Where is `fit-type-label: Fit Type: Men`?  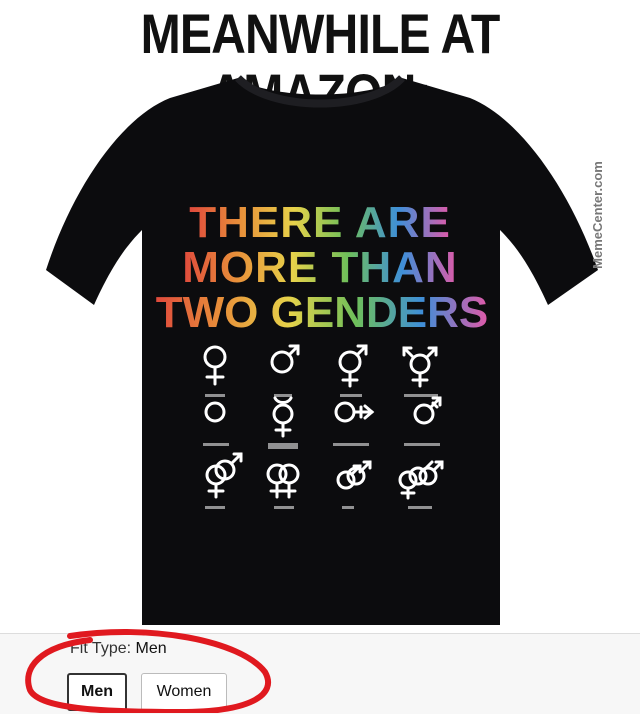 fit-type-label: Fit Type: Men is located at coordinates (118, 649).